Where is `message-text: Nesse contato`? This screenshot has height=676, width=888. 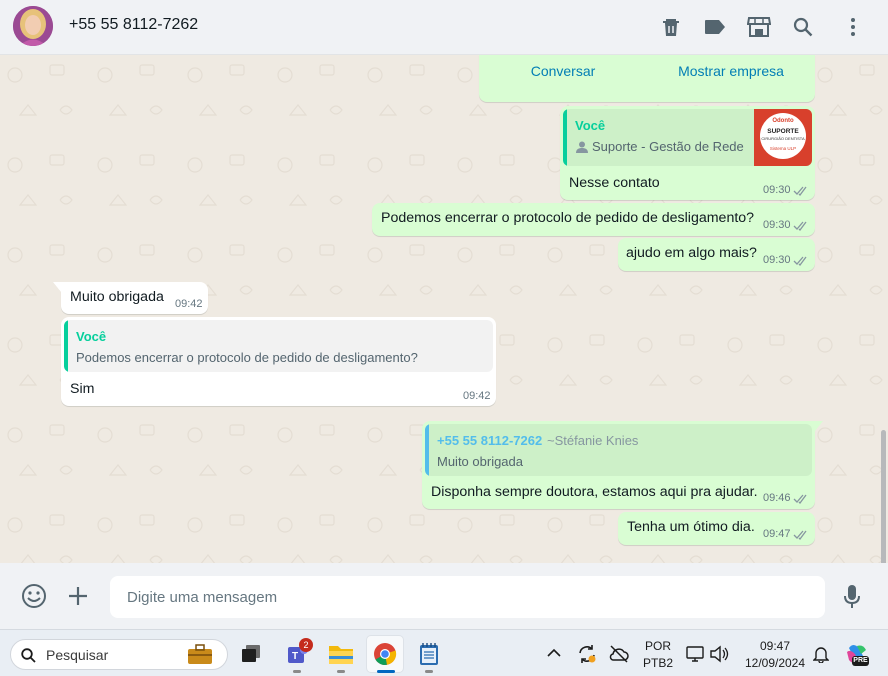 message-text: Nesse contato is located at coordinates (614, 183).